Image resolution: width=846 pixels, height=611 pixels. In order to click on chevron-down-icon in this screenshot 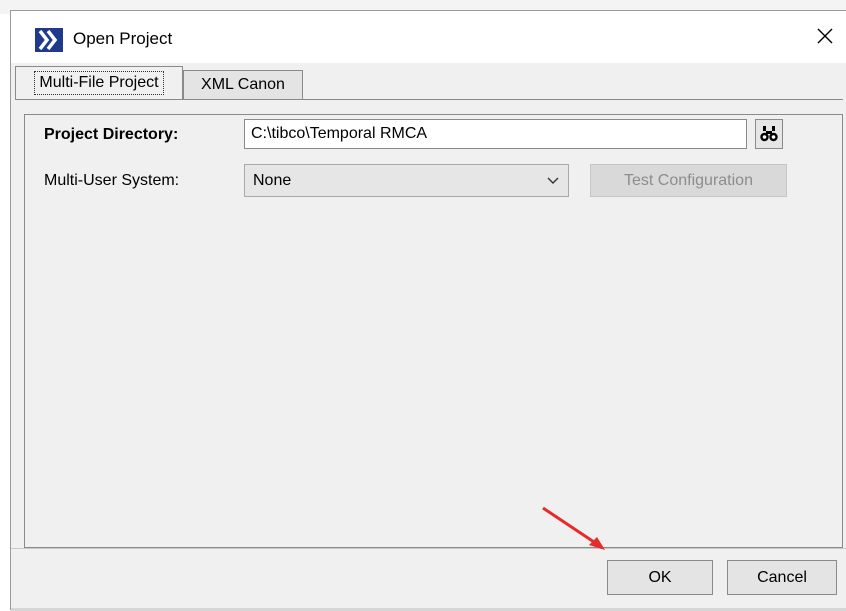, I will do `click(553, 180)`.